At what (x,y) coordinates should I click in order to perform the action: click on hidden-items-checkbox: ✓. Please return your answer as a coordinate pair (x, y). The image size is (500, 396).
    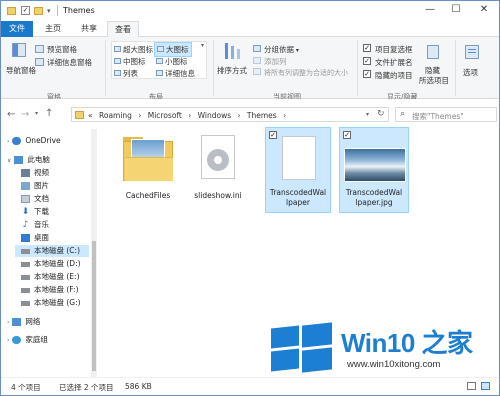
    Looking at the image, I should click on (367, 74).